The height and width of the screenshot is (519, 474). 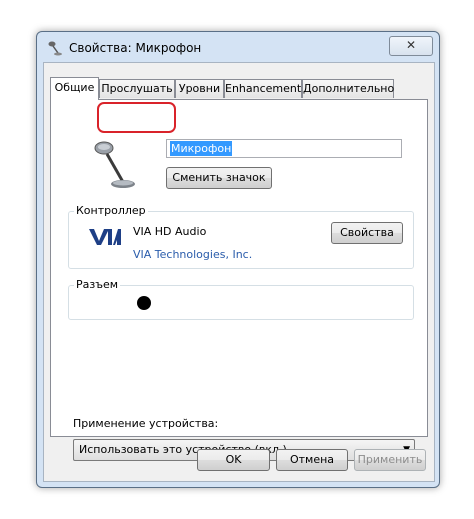 What do you see at coordinates (199, 88) in the screenshot?
I see `tab-levels: Уровни` at bounding box center [199, 88].